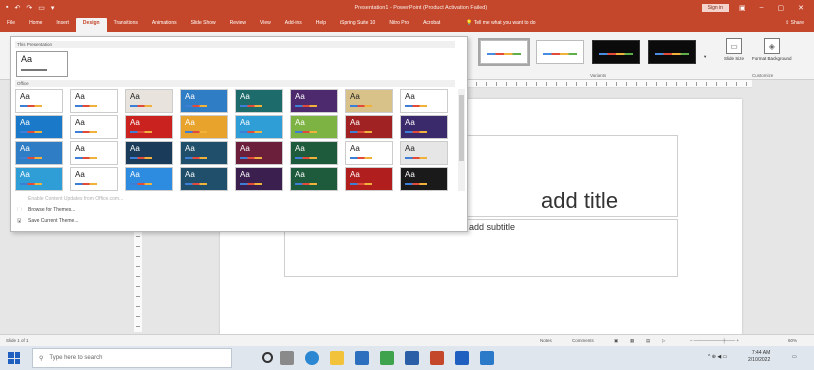  Describe the element at coordinates (293, 25) in the screenshot. I see `tab-add-ins: Add-ins` at that location.